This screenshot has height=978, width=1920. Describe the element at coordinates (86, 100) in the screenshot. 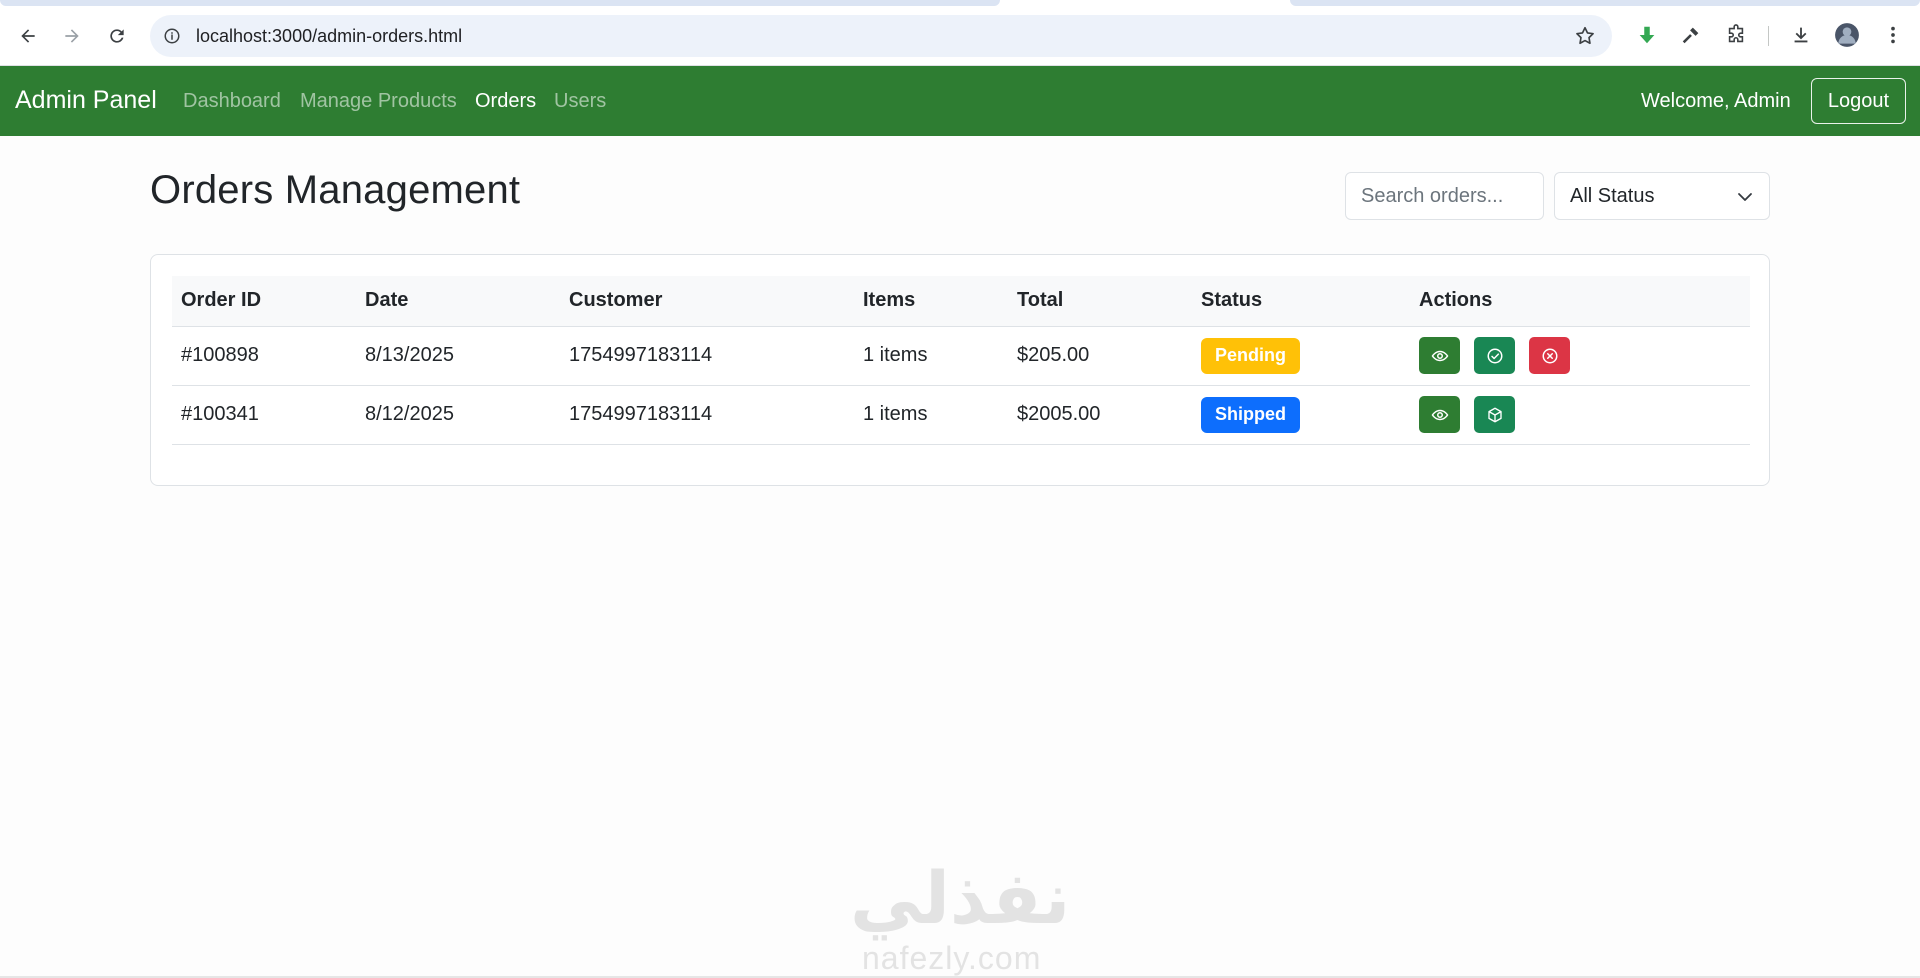

I see `brand-logo: Admin Panel` at that location.